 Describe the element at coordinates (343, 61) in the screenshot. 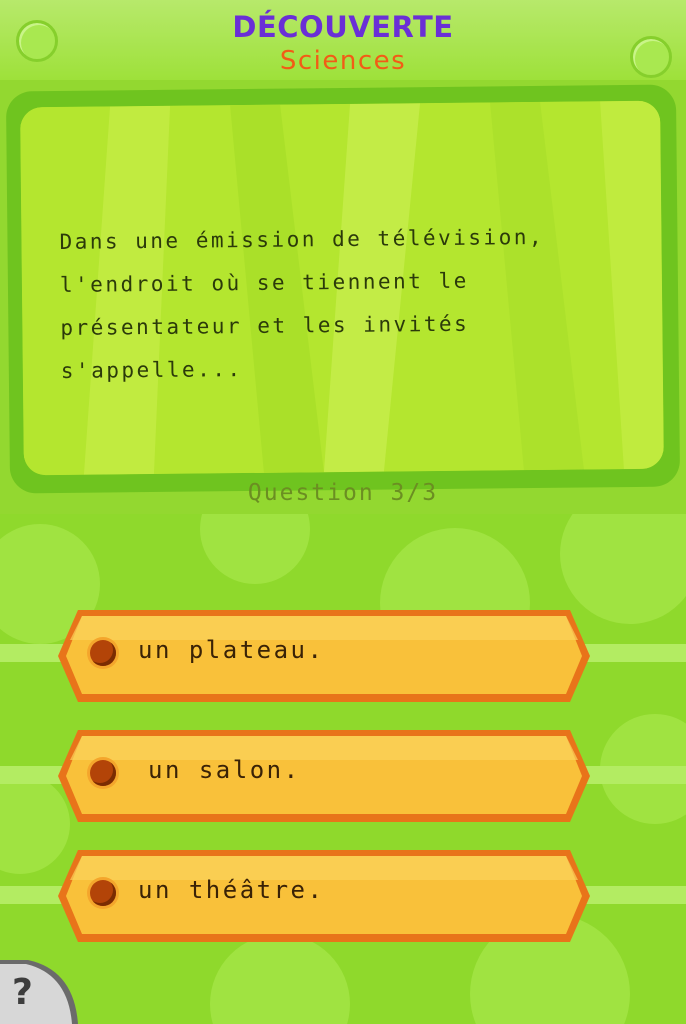

I see `subcategory-title: Sciences` at that location.